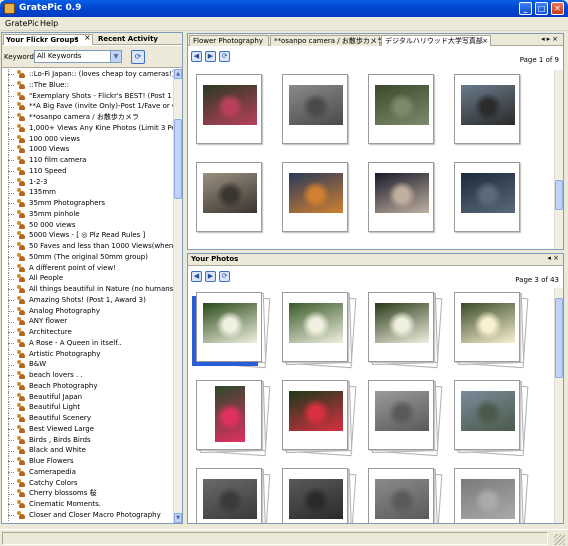 This screenshot has height=546, width=568. I want to click on group-list-item: Blue Flowers, so click(87, 461).